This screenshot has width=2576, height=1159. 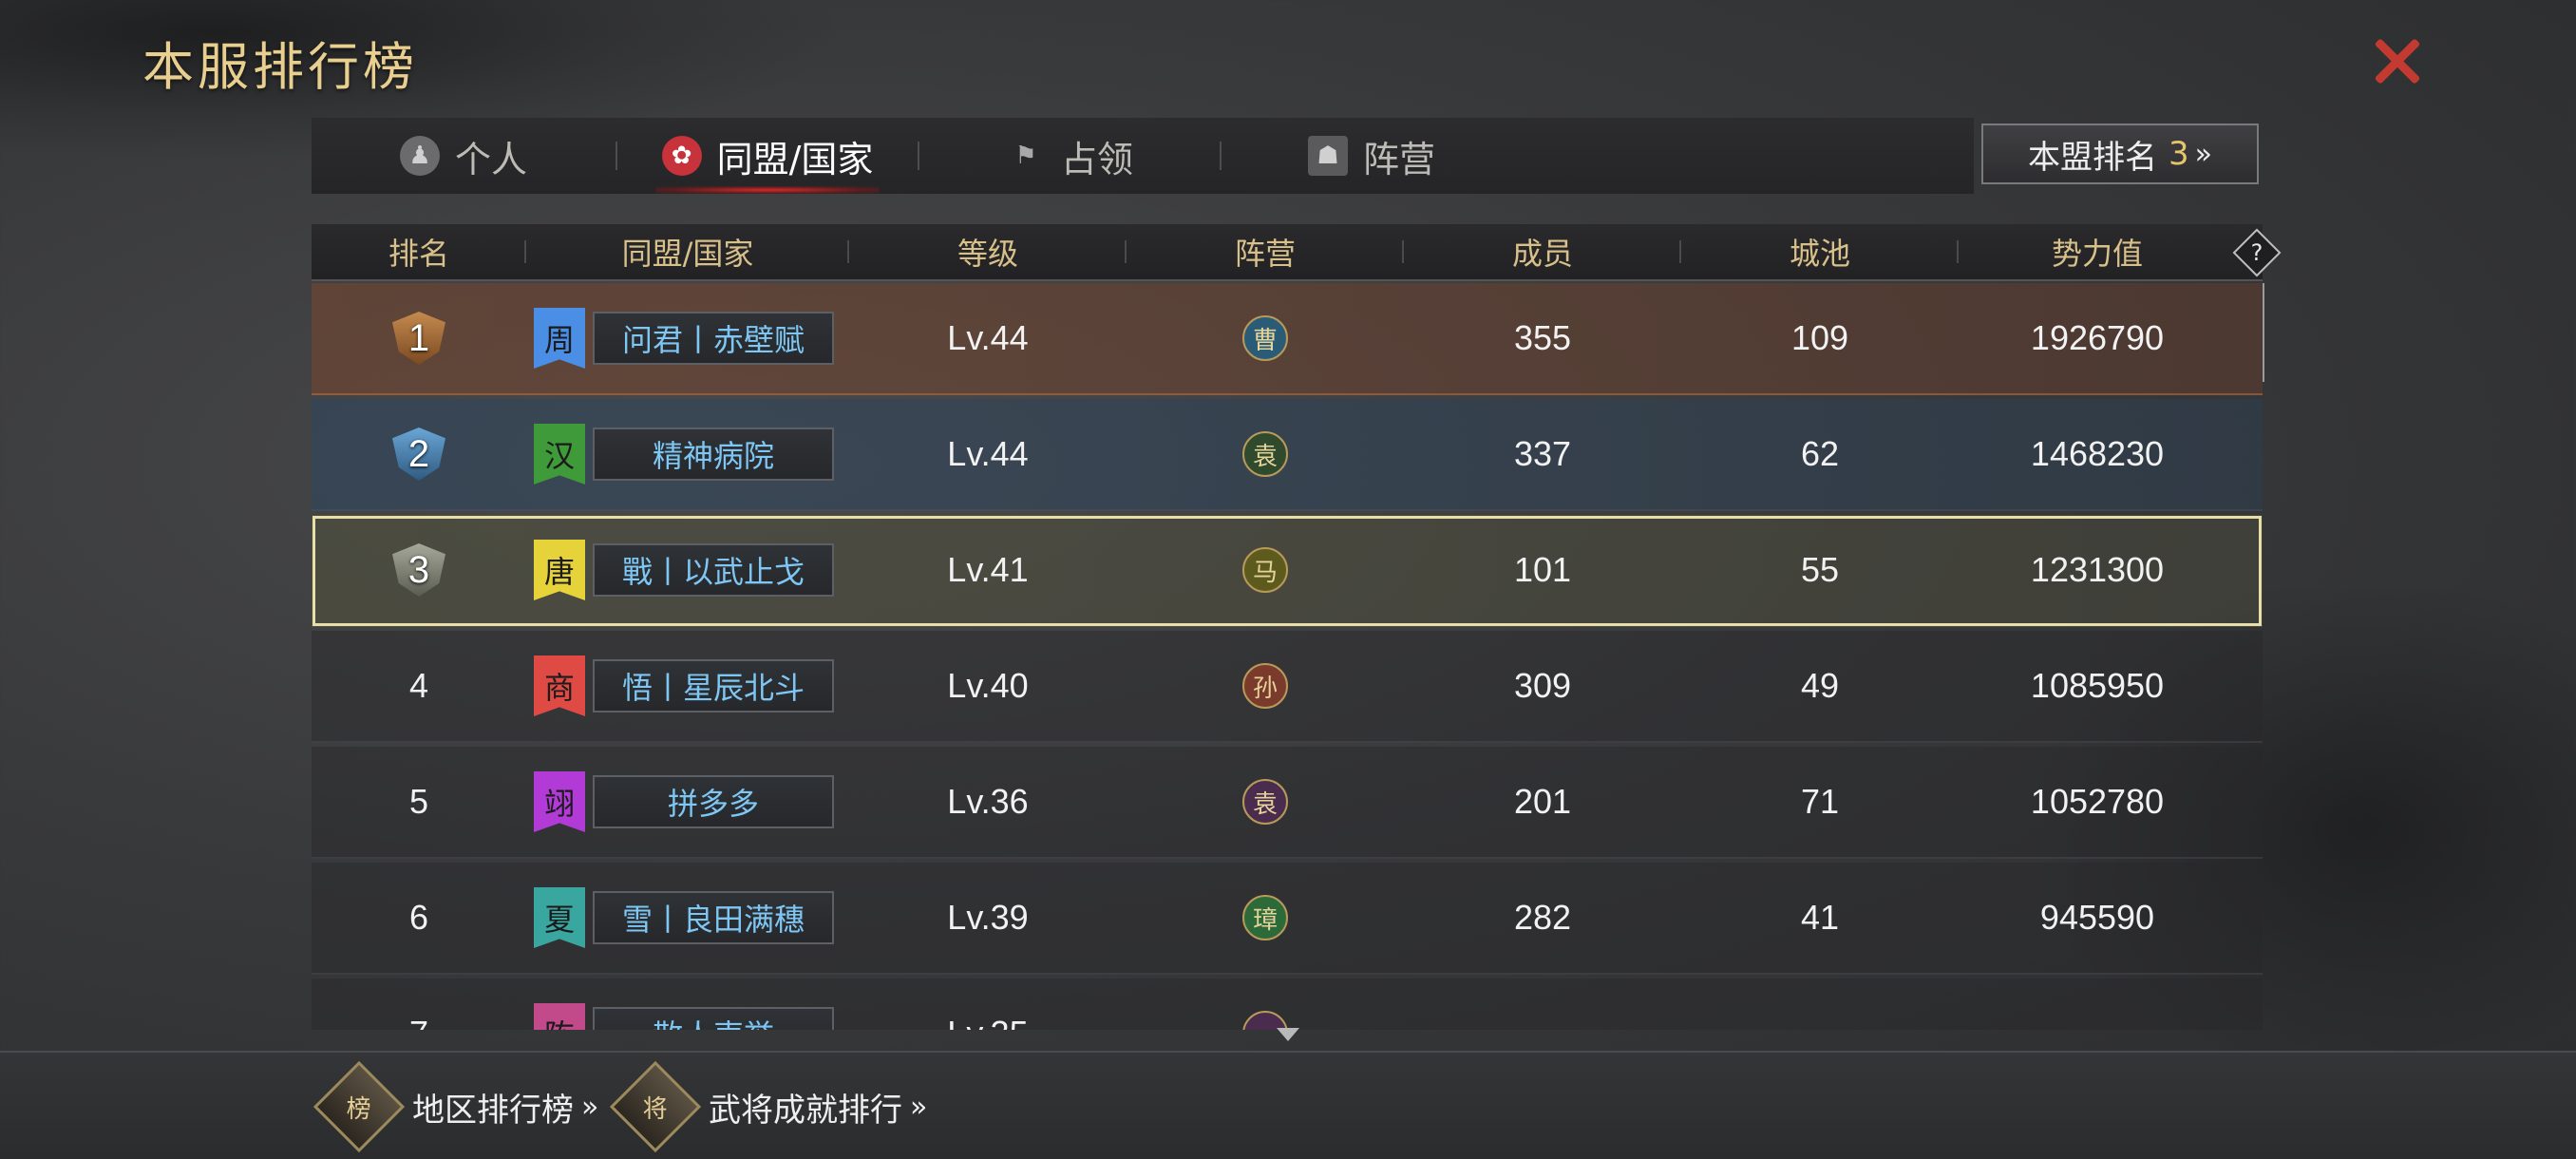 I want to click on rank-cell: 3, so click(x=419, y=570).